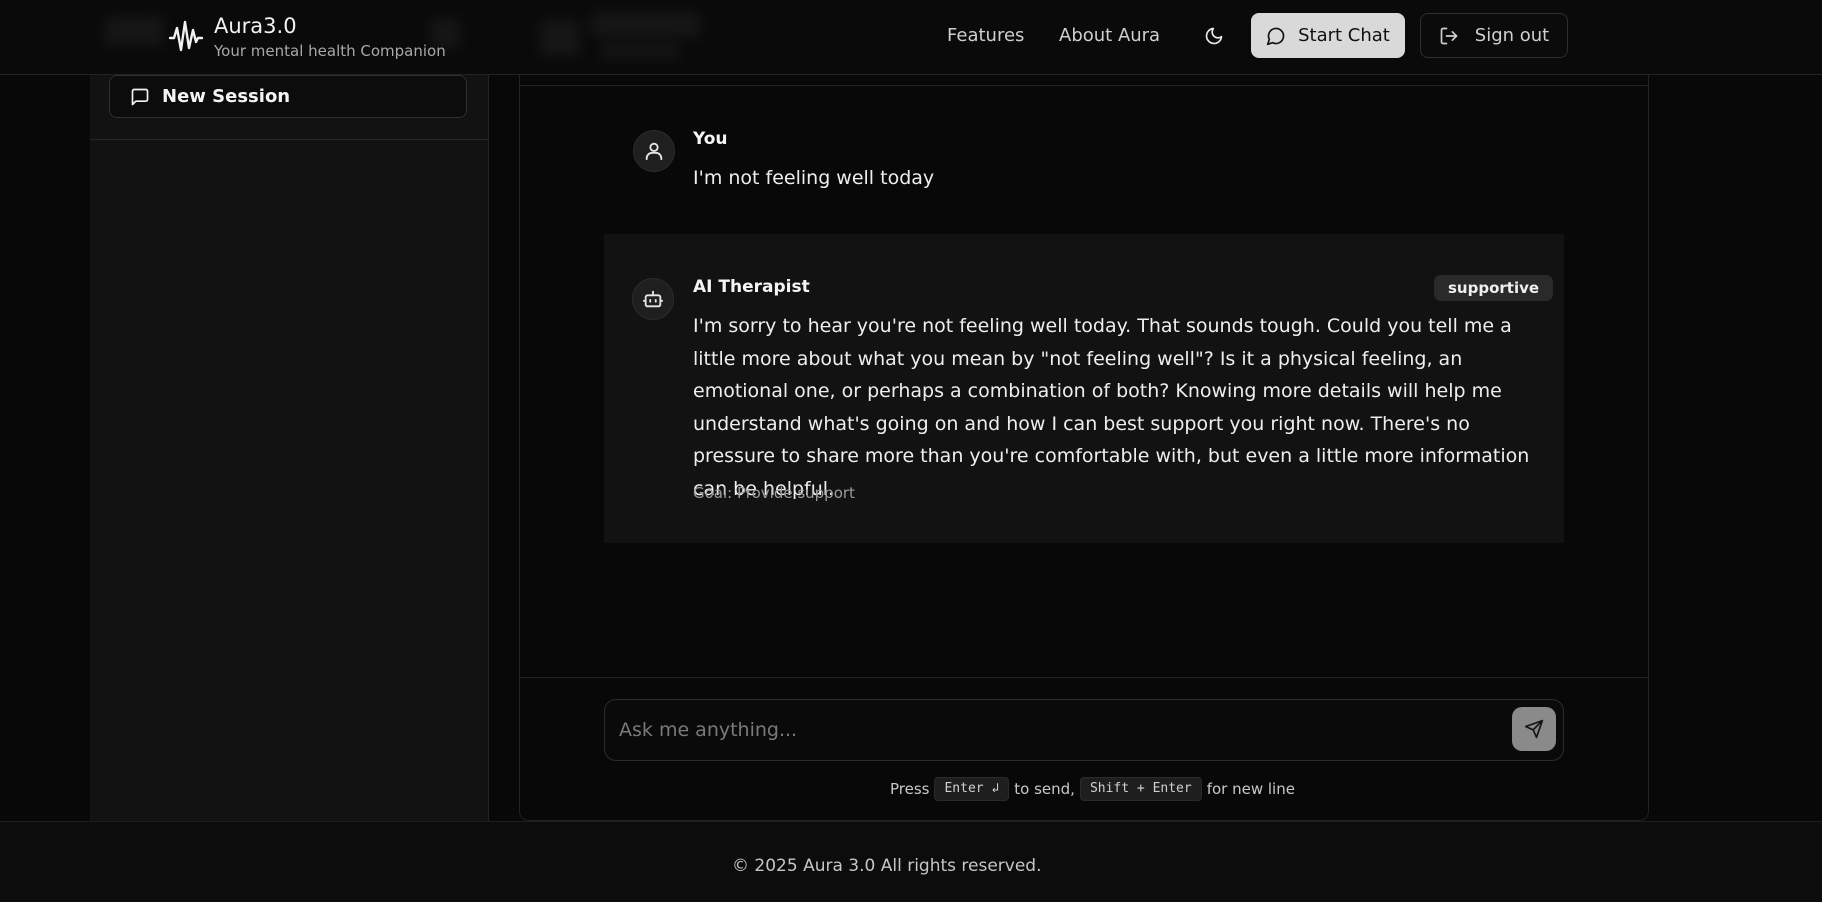 The width and height of the screenshot is (1822, 902). Describe the element at coordinates (1512, 35) in the screenshot. I see `sign-out-label: Sign out` at that location.